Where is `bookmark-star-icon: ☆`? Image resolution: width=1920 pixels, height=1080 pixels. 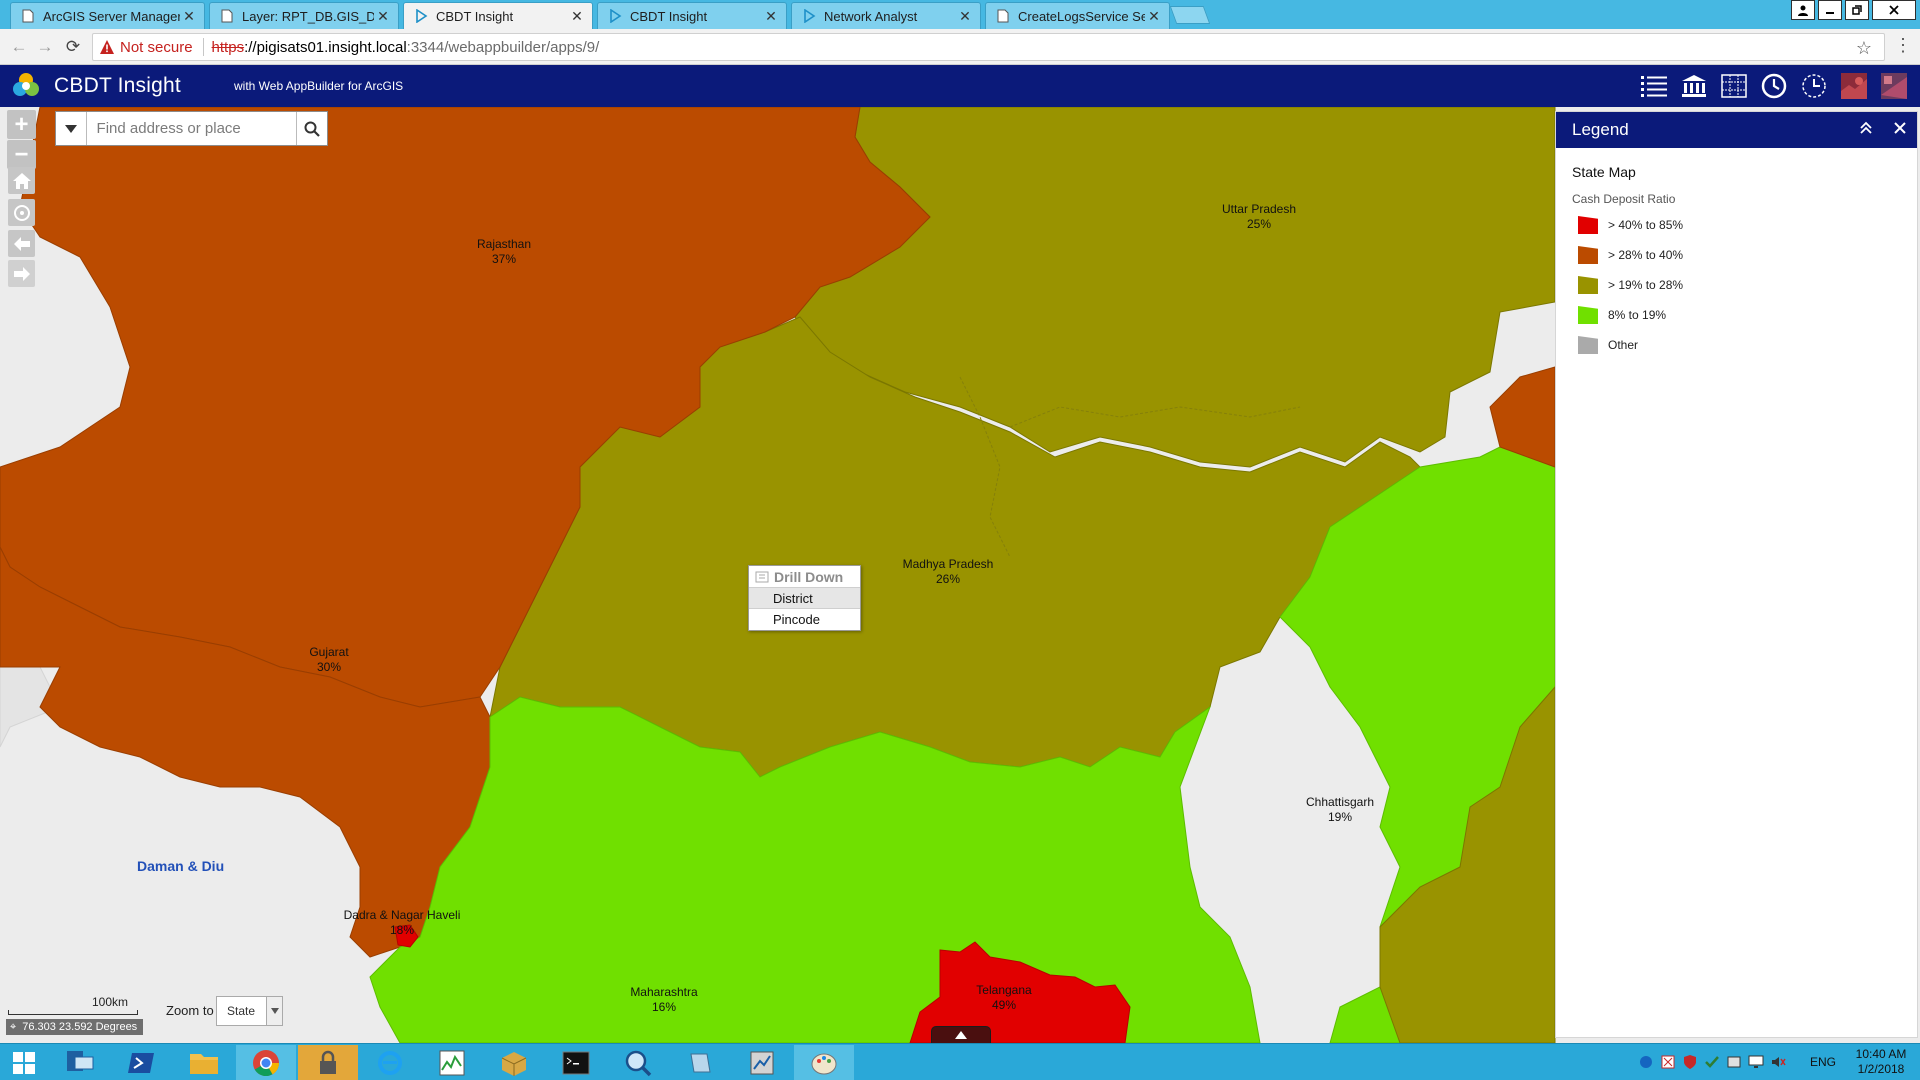 bookmark-star-icon: ☆ is located at coordinates (1864, 48).